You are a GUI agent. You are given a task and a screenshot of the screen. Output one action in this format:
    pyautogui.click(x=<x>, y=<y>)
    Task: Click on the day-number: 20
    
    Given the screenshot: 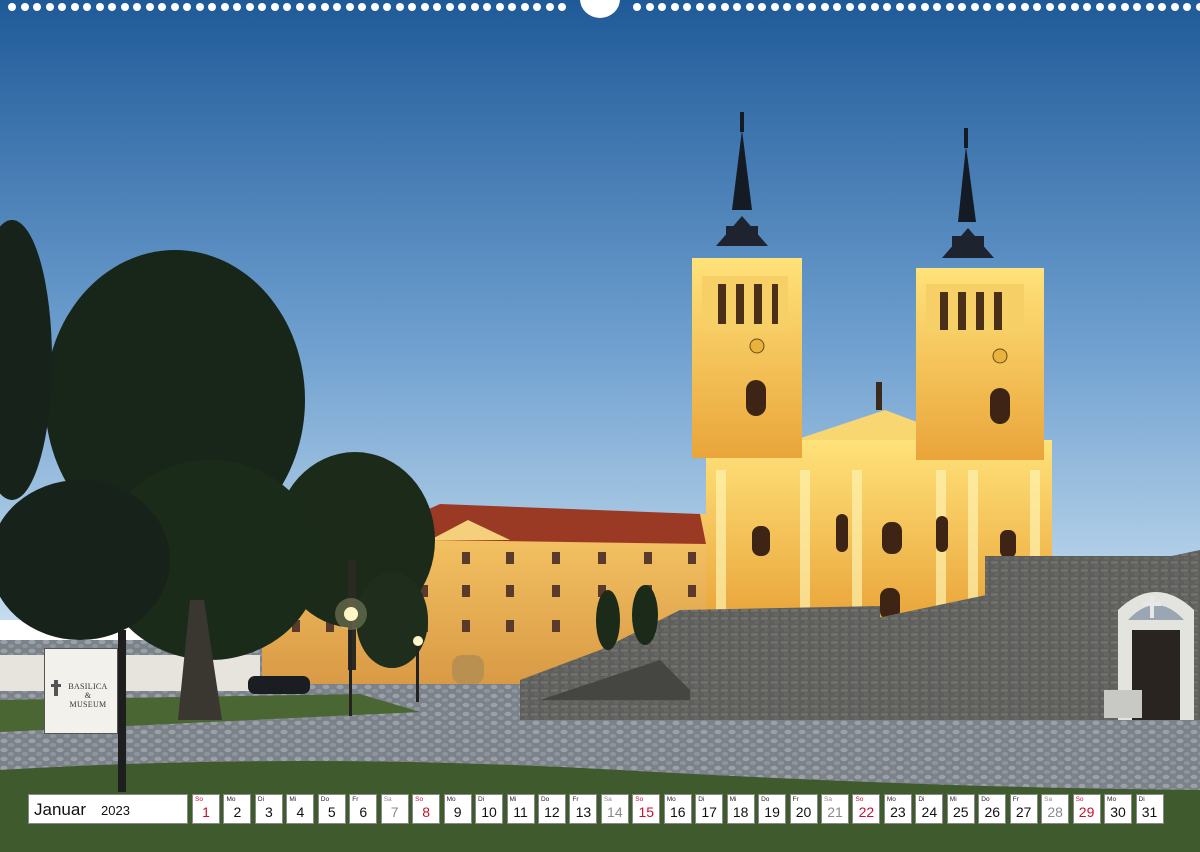 What is the action you would take?
    pyautogui.click(x=803, y=812)
    